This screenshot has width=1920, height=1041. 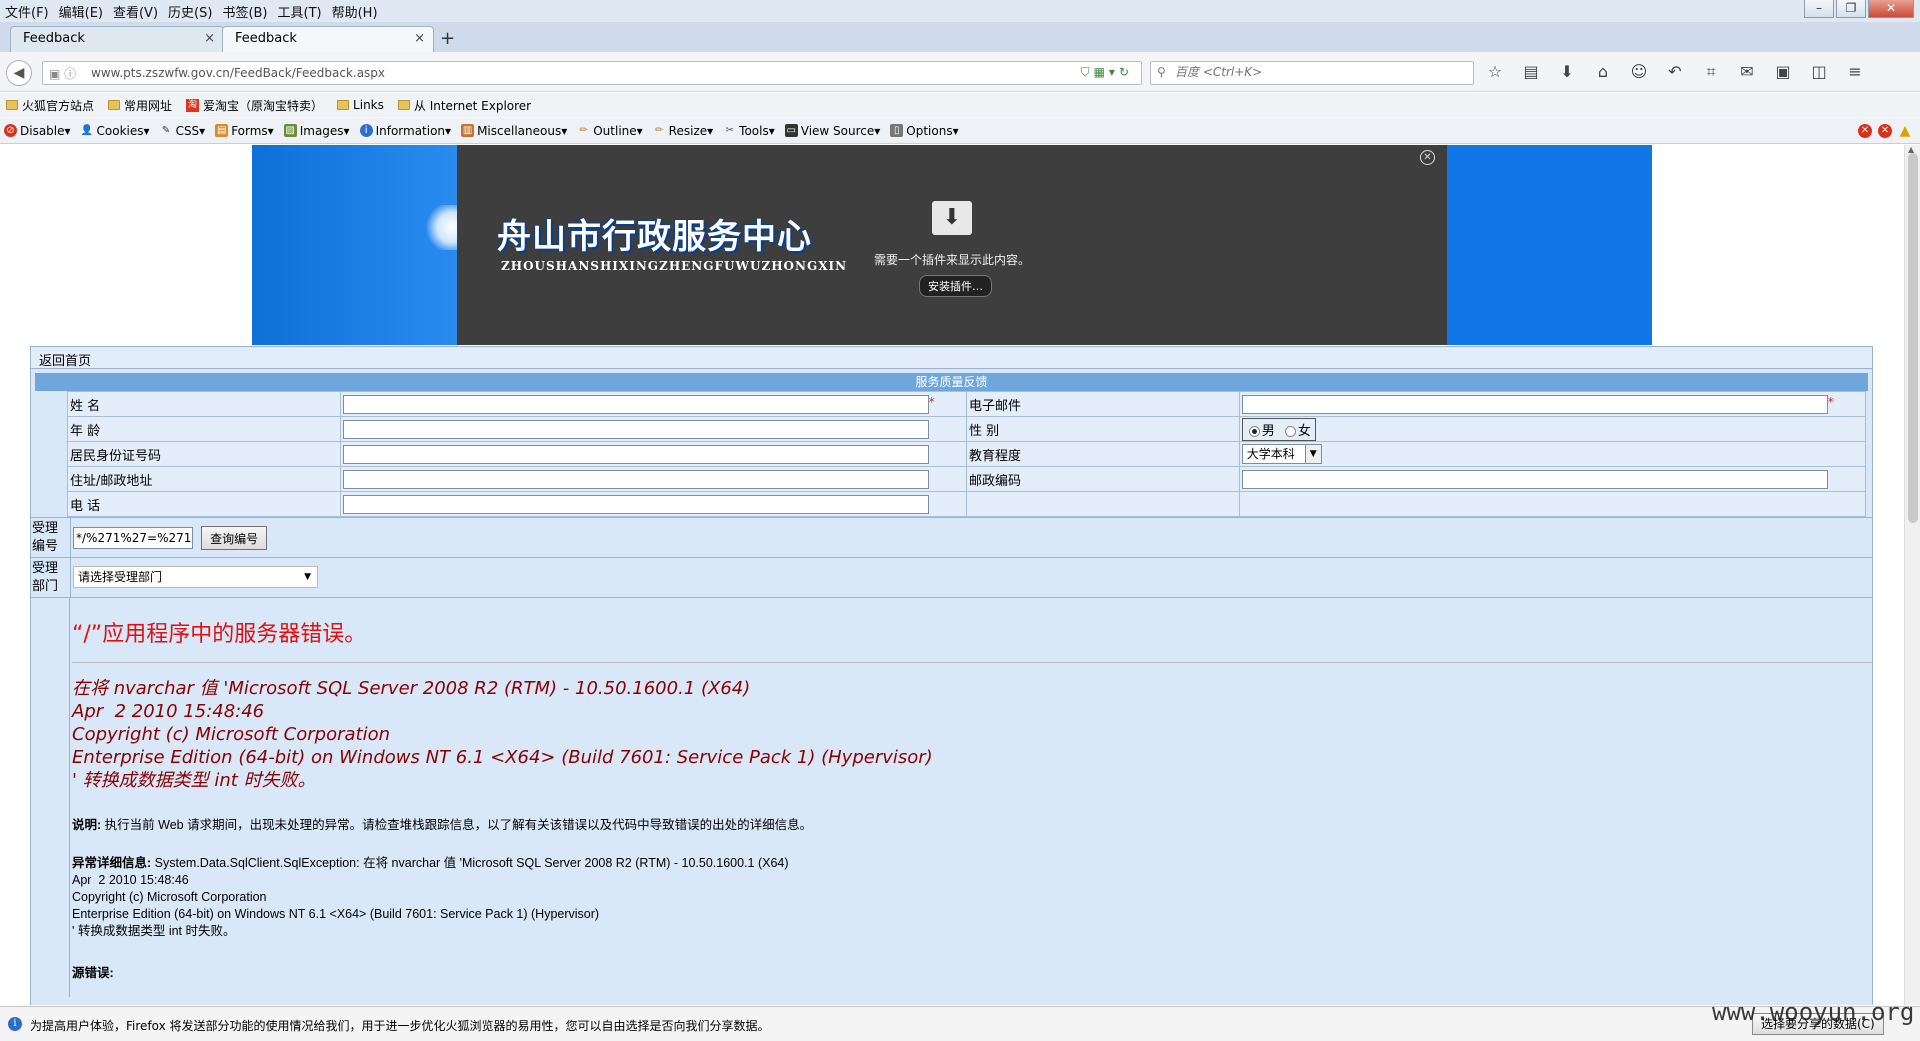 What do you see at coordinates (635, 454) in the screenshot?
I see `id-card-field` at bounding box center [635, 454].